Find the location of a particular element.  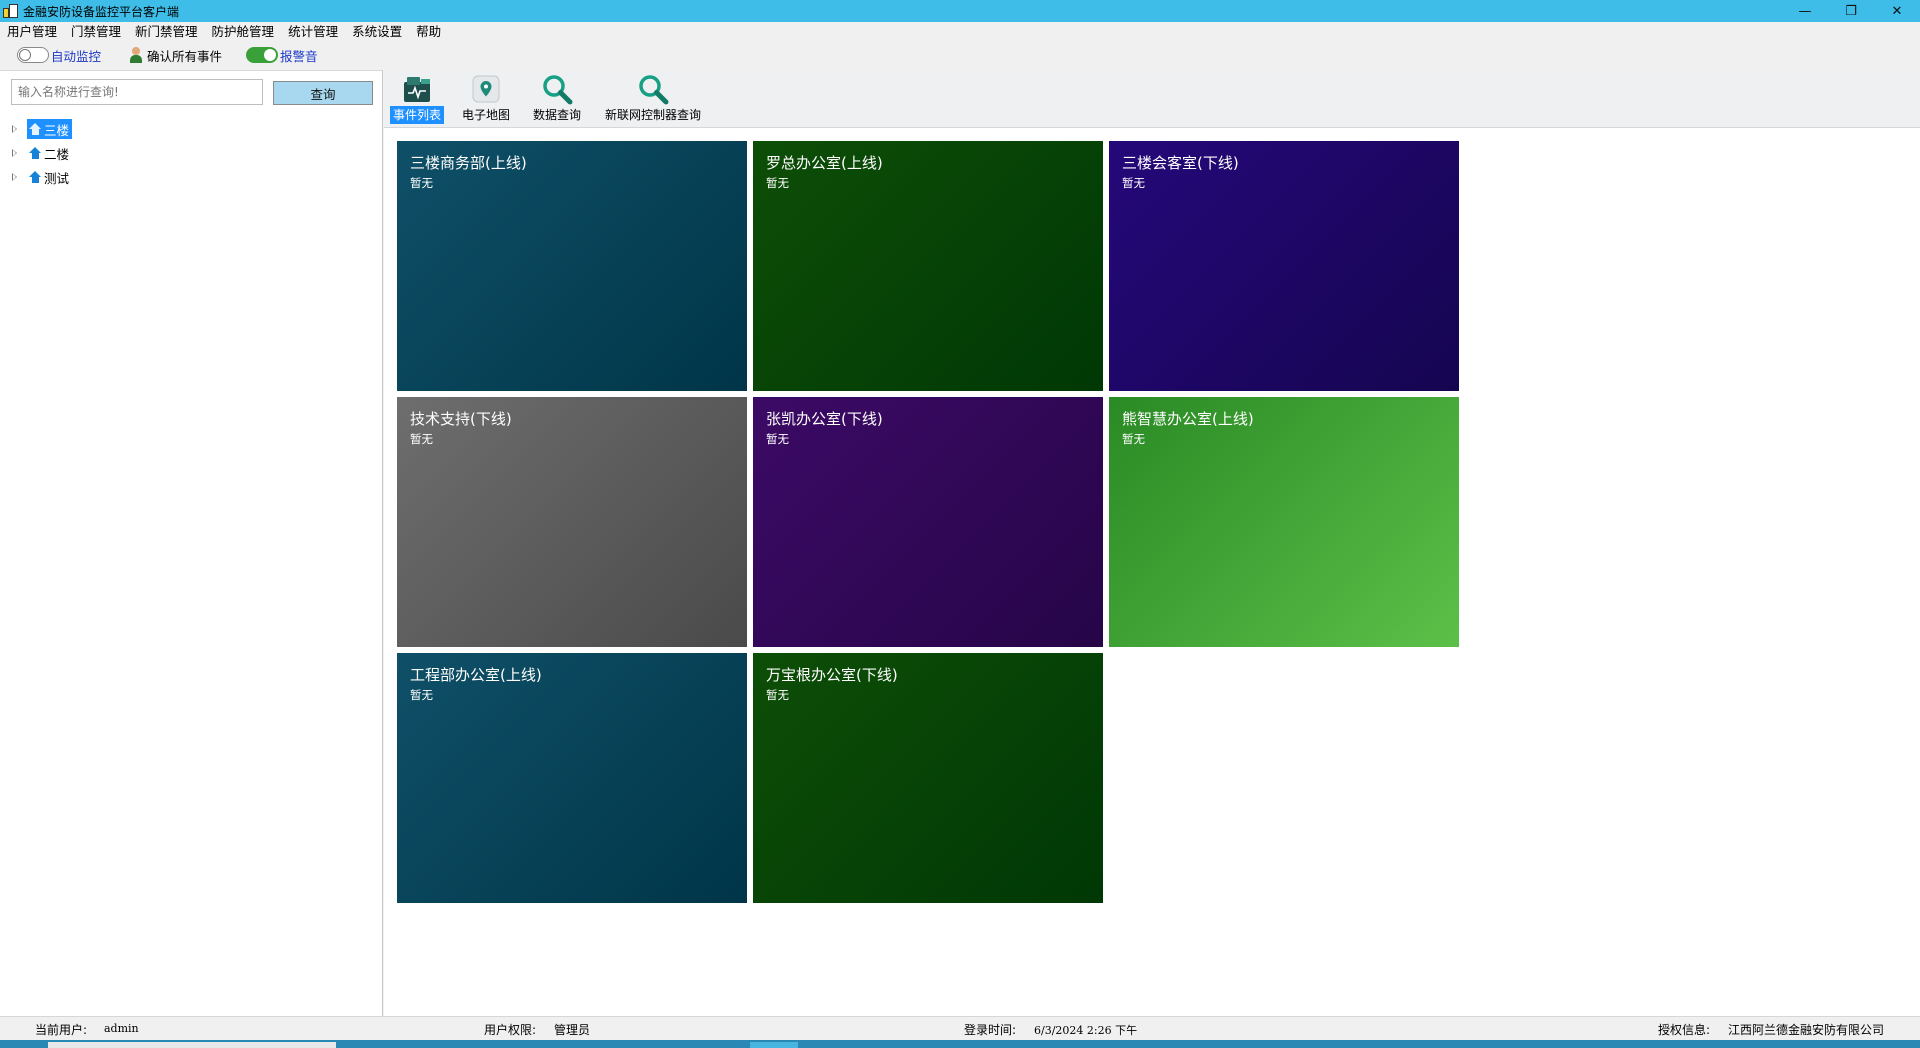

card-title: 万宝根办公室(下线) is located at coordinates (832, 675).